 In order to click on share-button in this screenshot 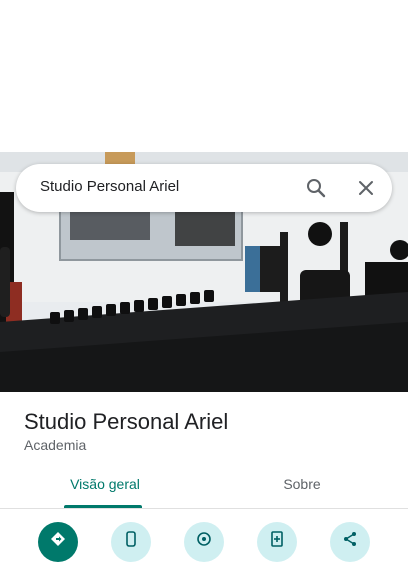, I will do `click(350, 542)`.